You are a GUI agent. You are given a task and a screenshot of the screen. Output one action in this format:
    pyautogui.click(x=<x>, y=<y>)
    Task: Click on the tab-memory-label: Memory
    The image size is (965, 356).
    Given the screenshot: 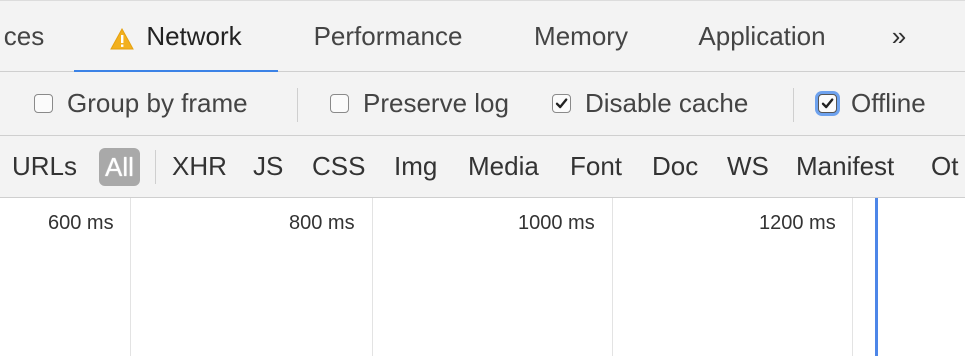 What is the action you would take?
    pyautogui.click(x=581, y=36)
    